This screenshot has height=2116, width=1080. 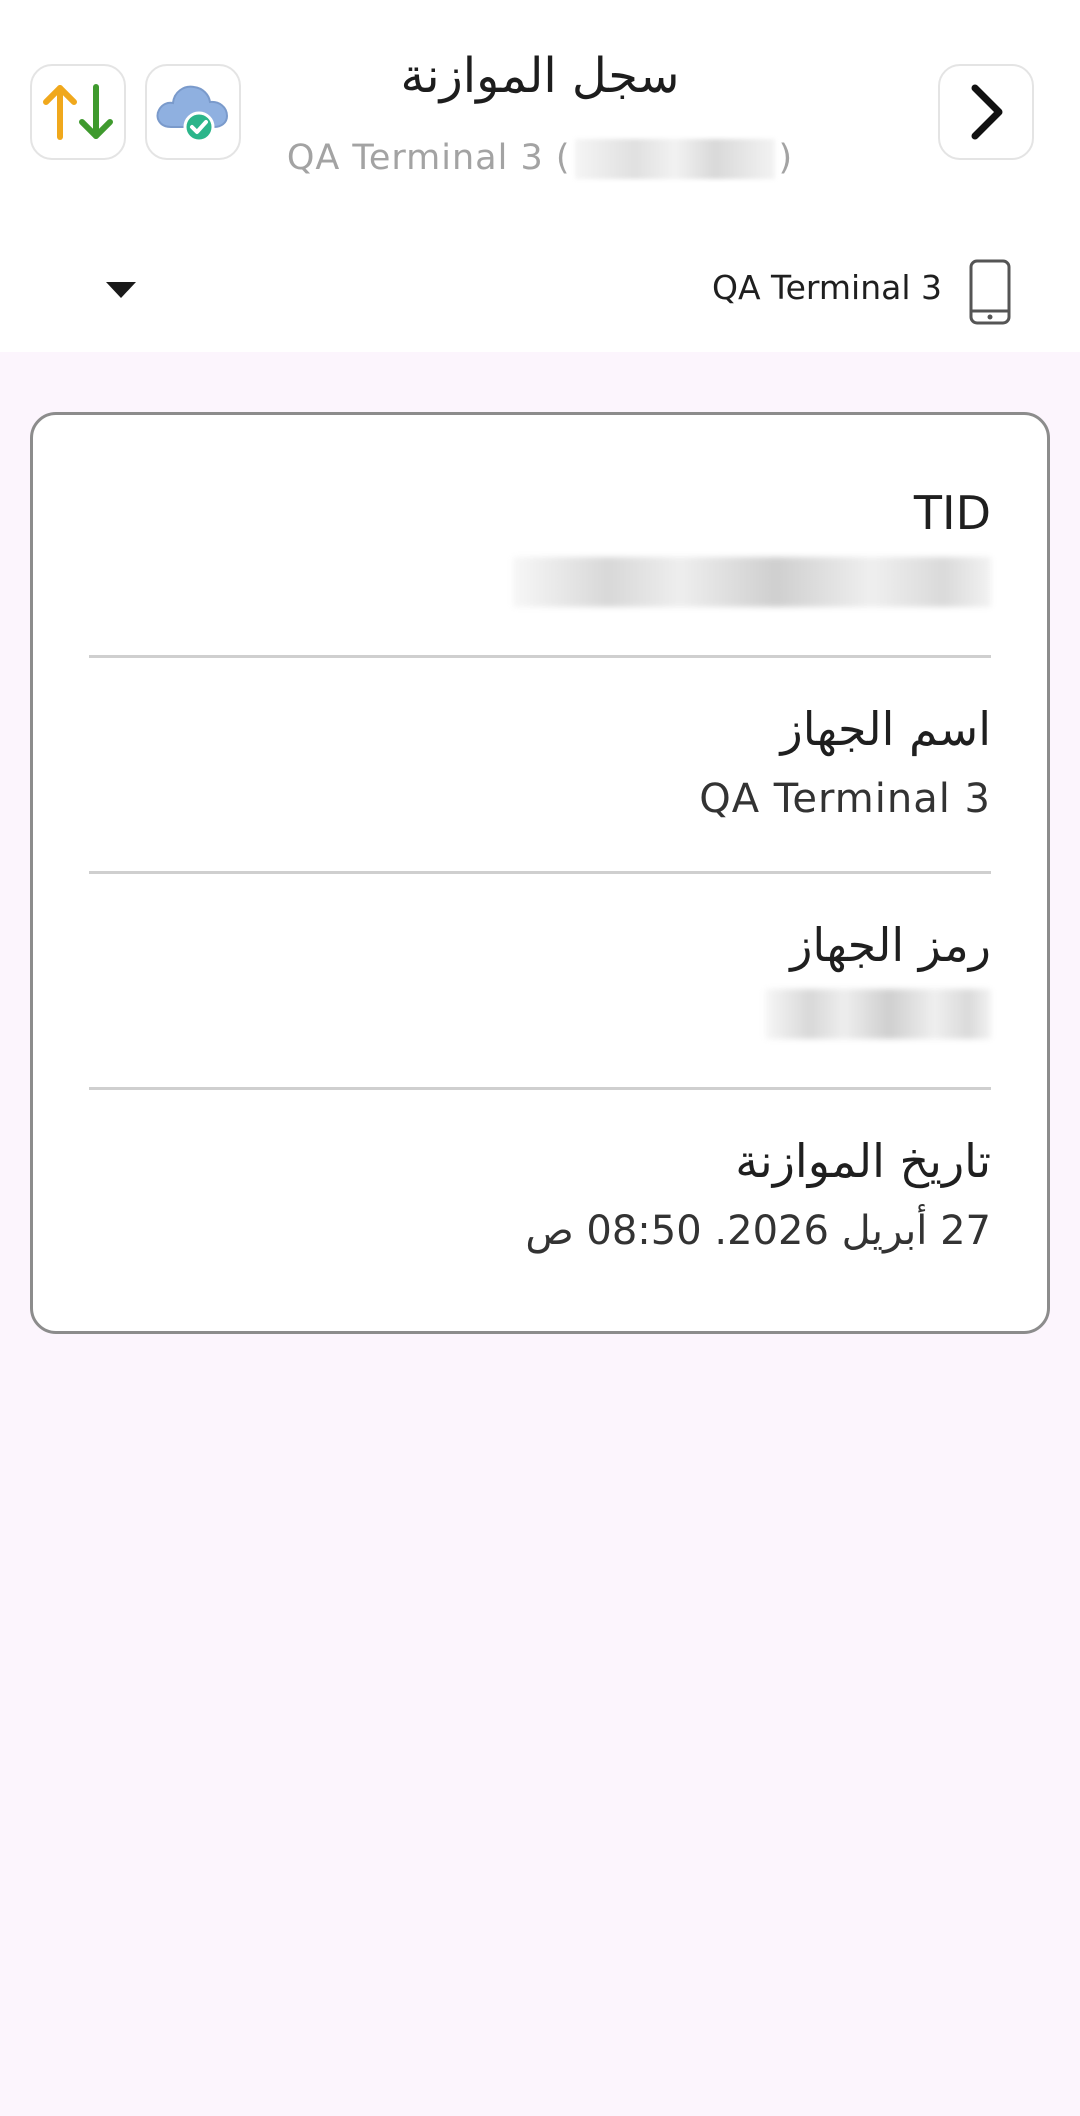 What do you see at coordinates (885, 729) in the screenshot?
I see `device-name-label: اسم الجهاز` at bounding box center [885, 729].